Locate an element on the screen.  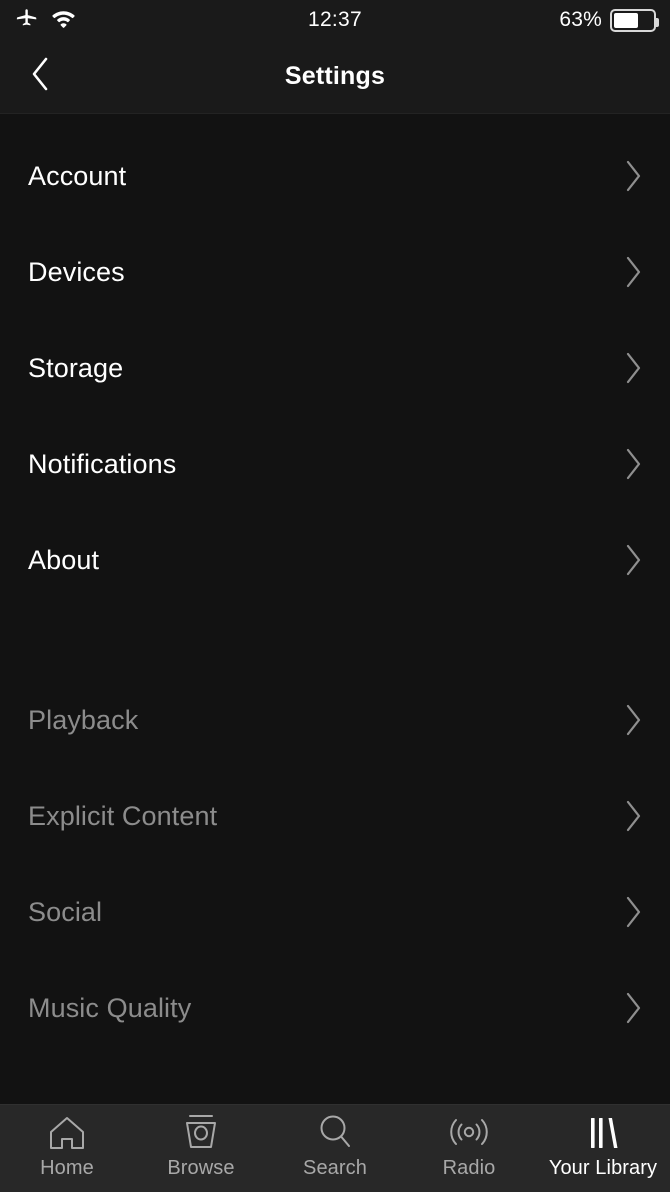
tab-label: Your Library is located at coordinates (603, 1168).